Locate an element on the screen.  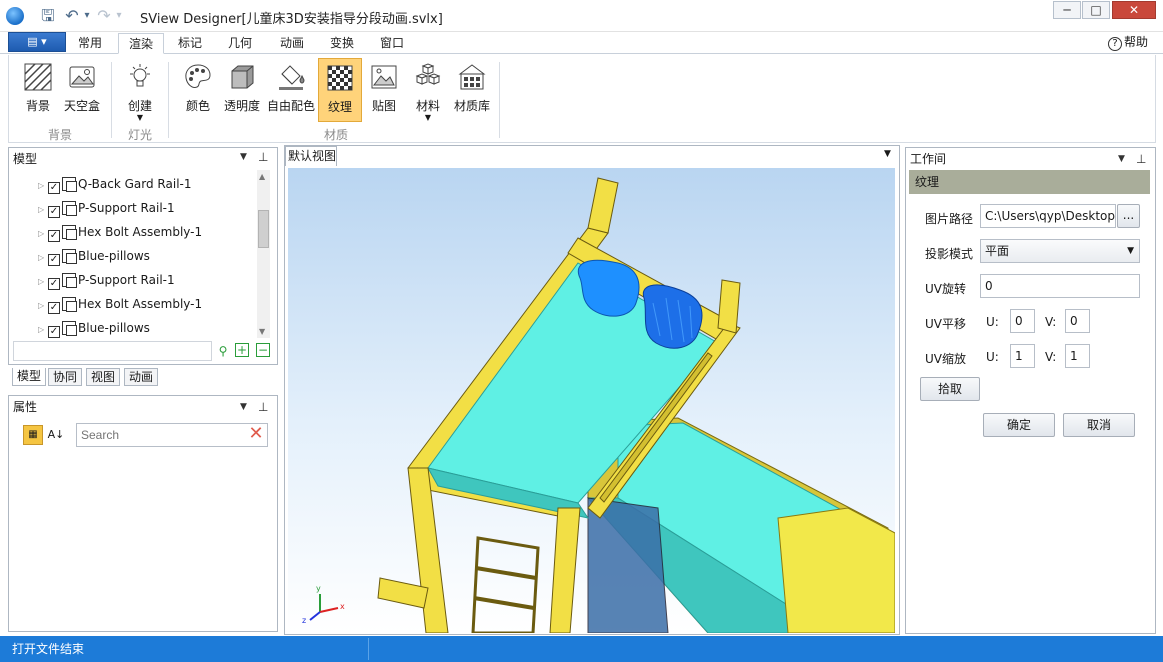
tree-item: ▷ ✓ Q-Back Gard Rail-1 is located at coordinates (147, 184).